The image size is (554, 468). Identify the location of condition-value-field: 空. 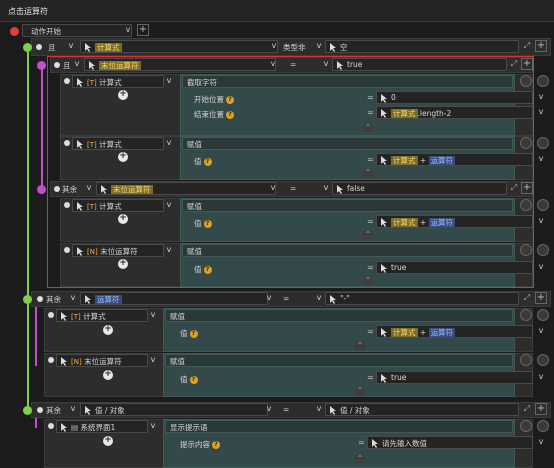
(422, 46).